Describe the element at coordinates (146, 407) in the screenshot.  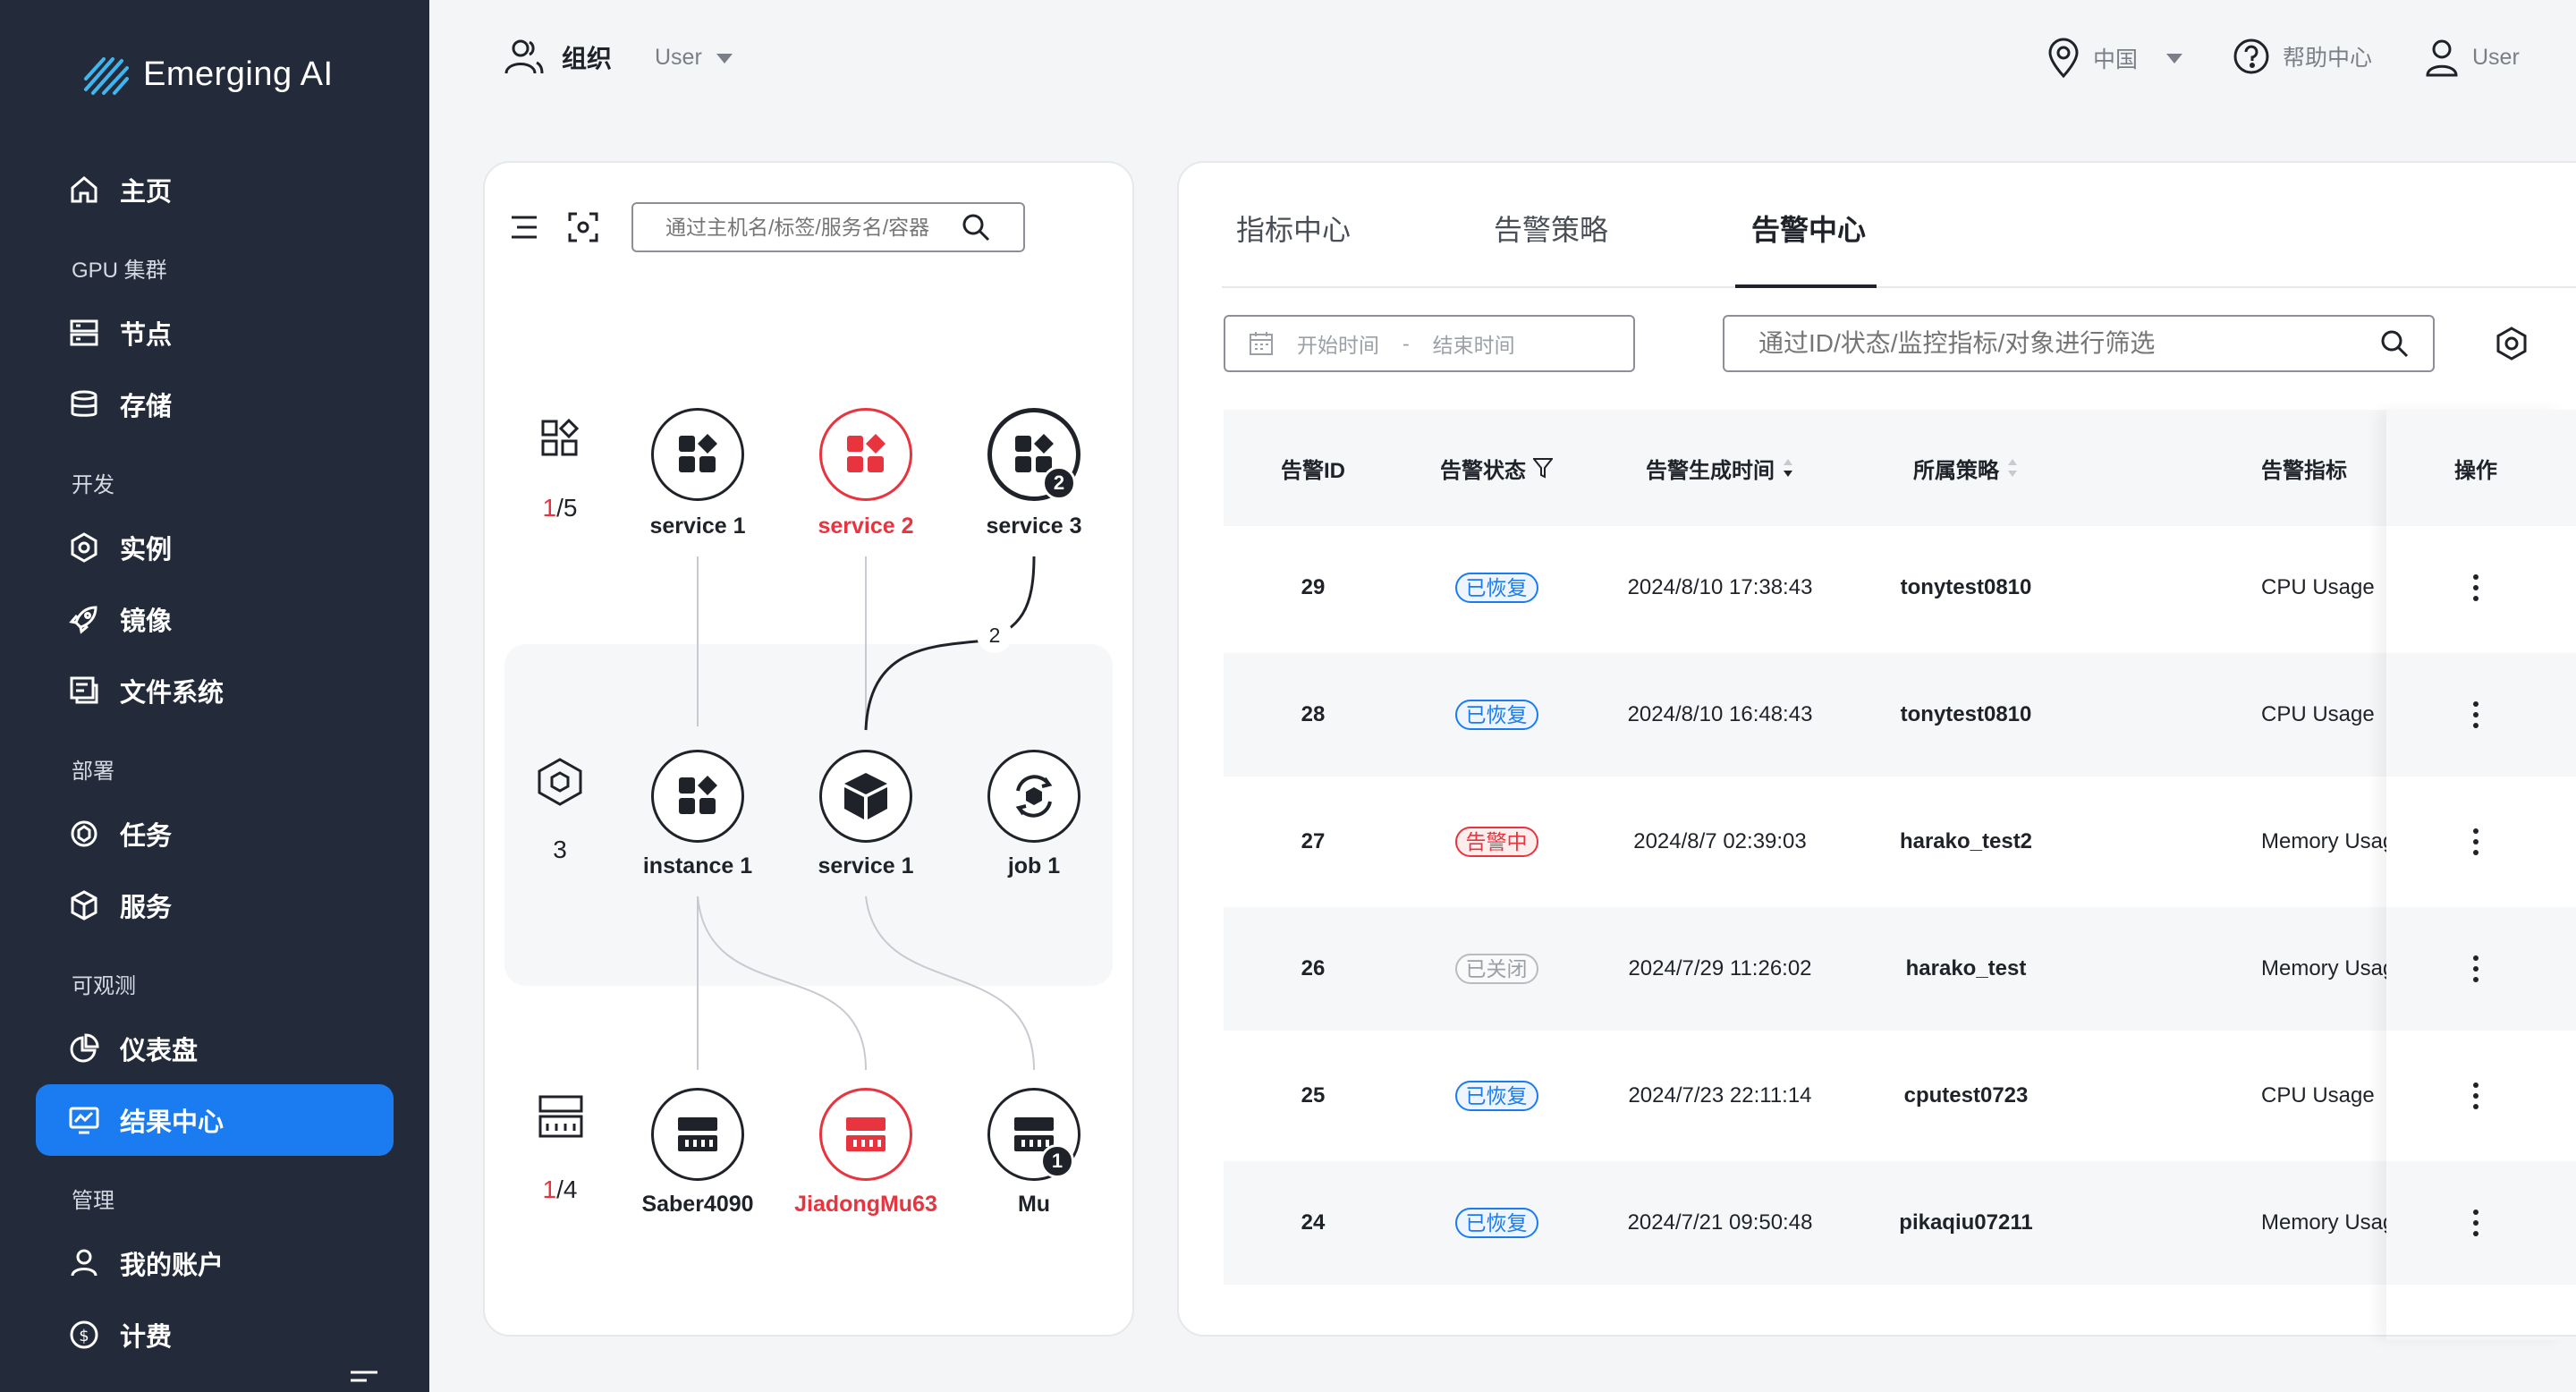
I see `sidebar-item-label: 存储` at that location.